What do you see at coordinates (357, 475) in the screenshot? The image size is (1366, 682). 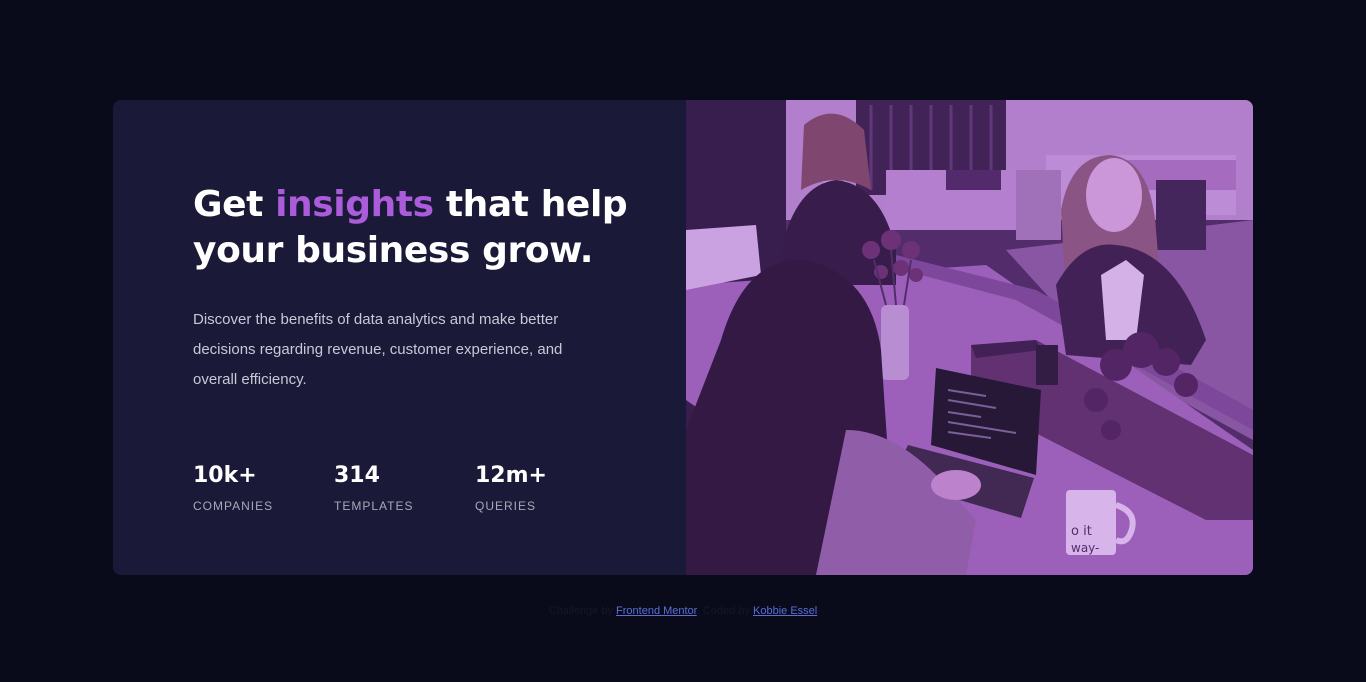 I see `stat-value: 314` at bounding box center [357, 475].